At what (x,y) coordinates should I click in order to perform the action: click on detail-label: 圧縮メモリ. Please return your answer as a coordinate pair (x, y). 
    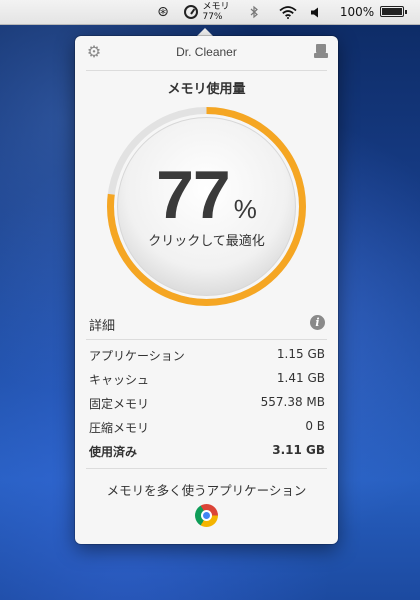
    Looking at the image, I should click on (119, 428).